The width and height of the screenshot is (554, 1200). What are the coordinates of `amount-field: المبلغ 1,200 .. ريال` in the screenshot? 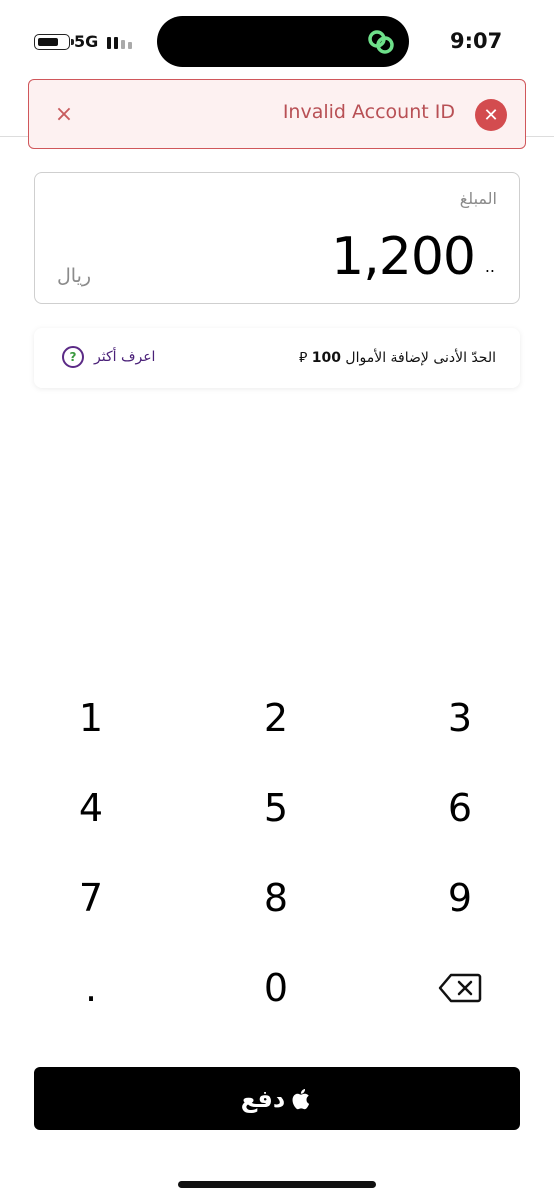 It's located at (277, 238).